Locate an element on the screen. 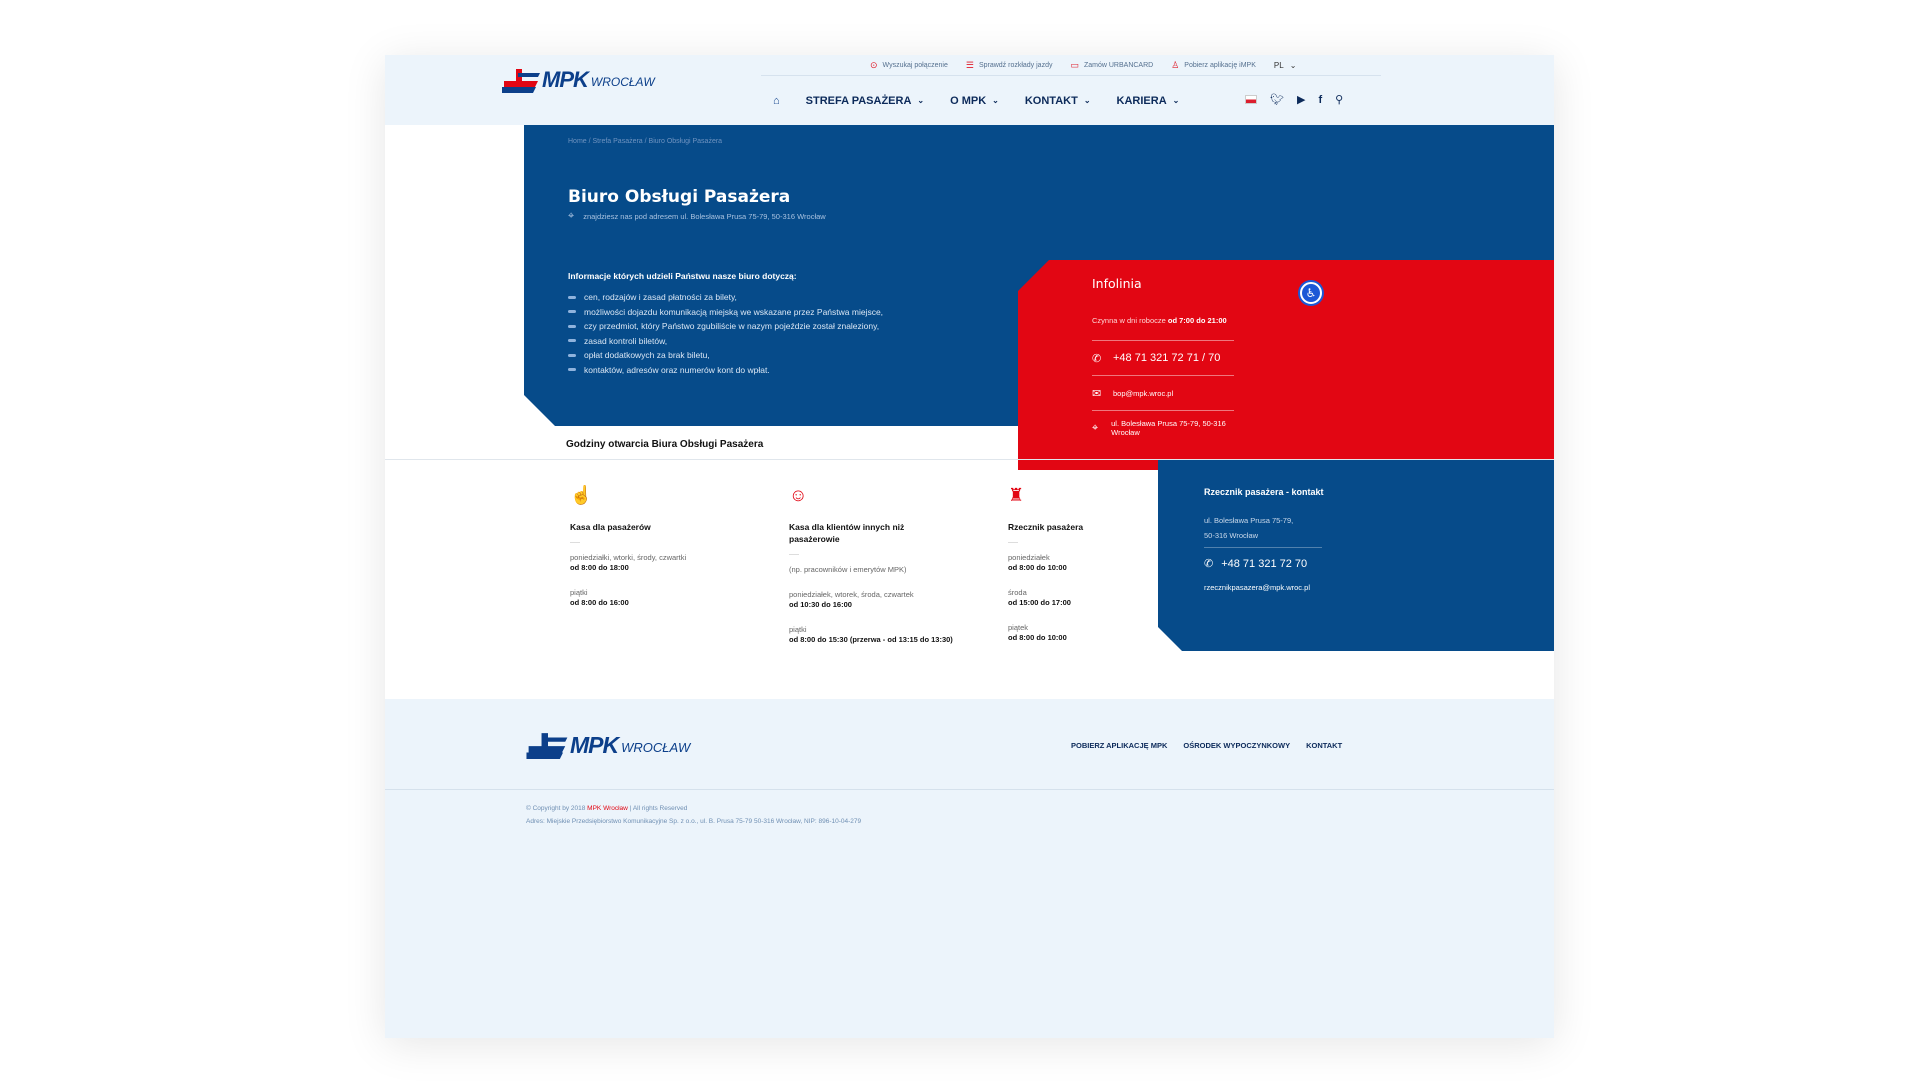 The image size is (1920, 1085). infolinia-phone: ✆ +48 71 321 72 71 / 70 is located at coordinates (1163, 357).